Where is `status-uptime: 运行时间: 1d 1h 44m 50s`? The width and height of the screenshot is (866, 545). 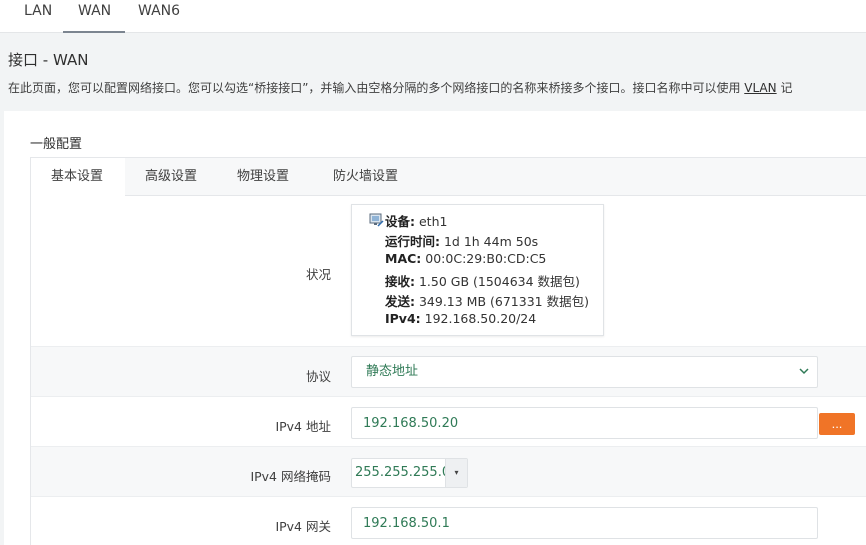
status-uptime: 运行时间: 1d 1h 44m 50s is located at coordinates (462, 241).